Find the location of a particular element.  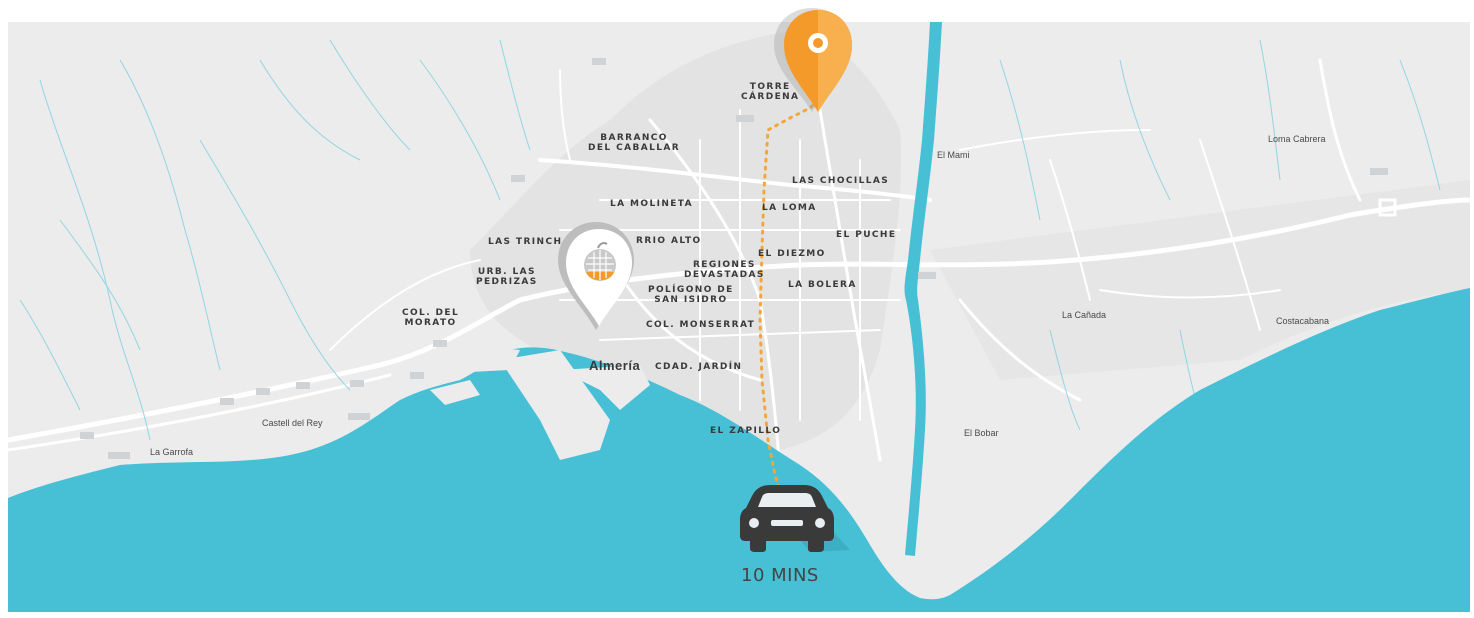

label-almeria: Almería is located at coordinates (615, 365).